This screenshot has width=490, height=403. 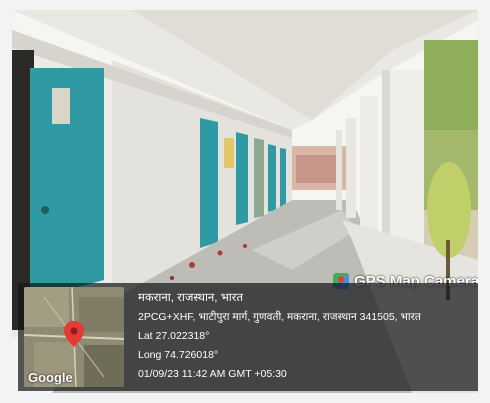 What do you see at coordinates (212, 374) in the screenshot?
I see `timestamp: 01/09/23 11:42 AM GMT +05:30` at bounding box center [212, 374].